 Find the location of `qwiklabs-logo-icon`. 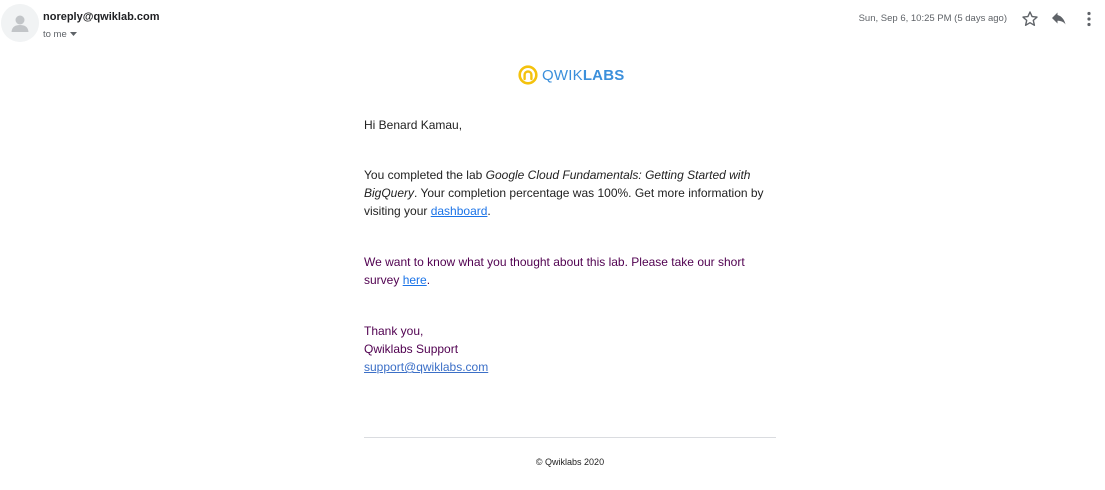

qwiklabs-logo-icon is located at coordinates (528, 75).